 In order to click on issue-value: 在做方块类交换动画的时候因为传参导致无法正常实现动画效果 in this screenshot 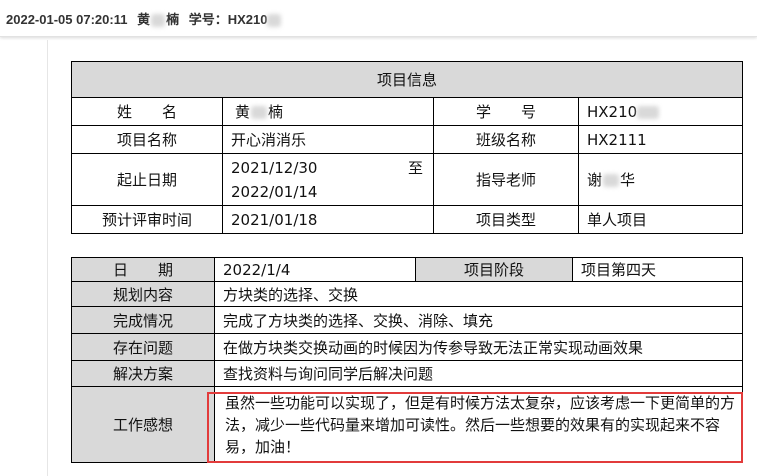, I will do `click(478, 347)`.